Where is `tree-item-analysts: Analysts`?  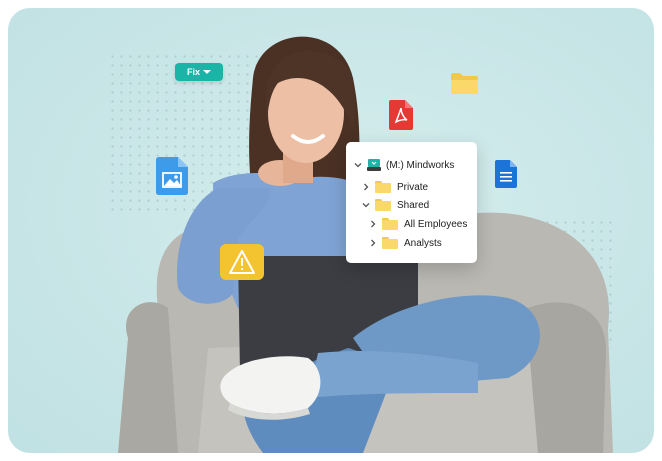
tree-item-analysts: Analysts is located at coordinates (405, 243).